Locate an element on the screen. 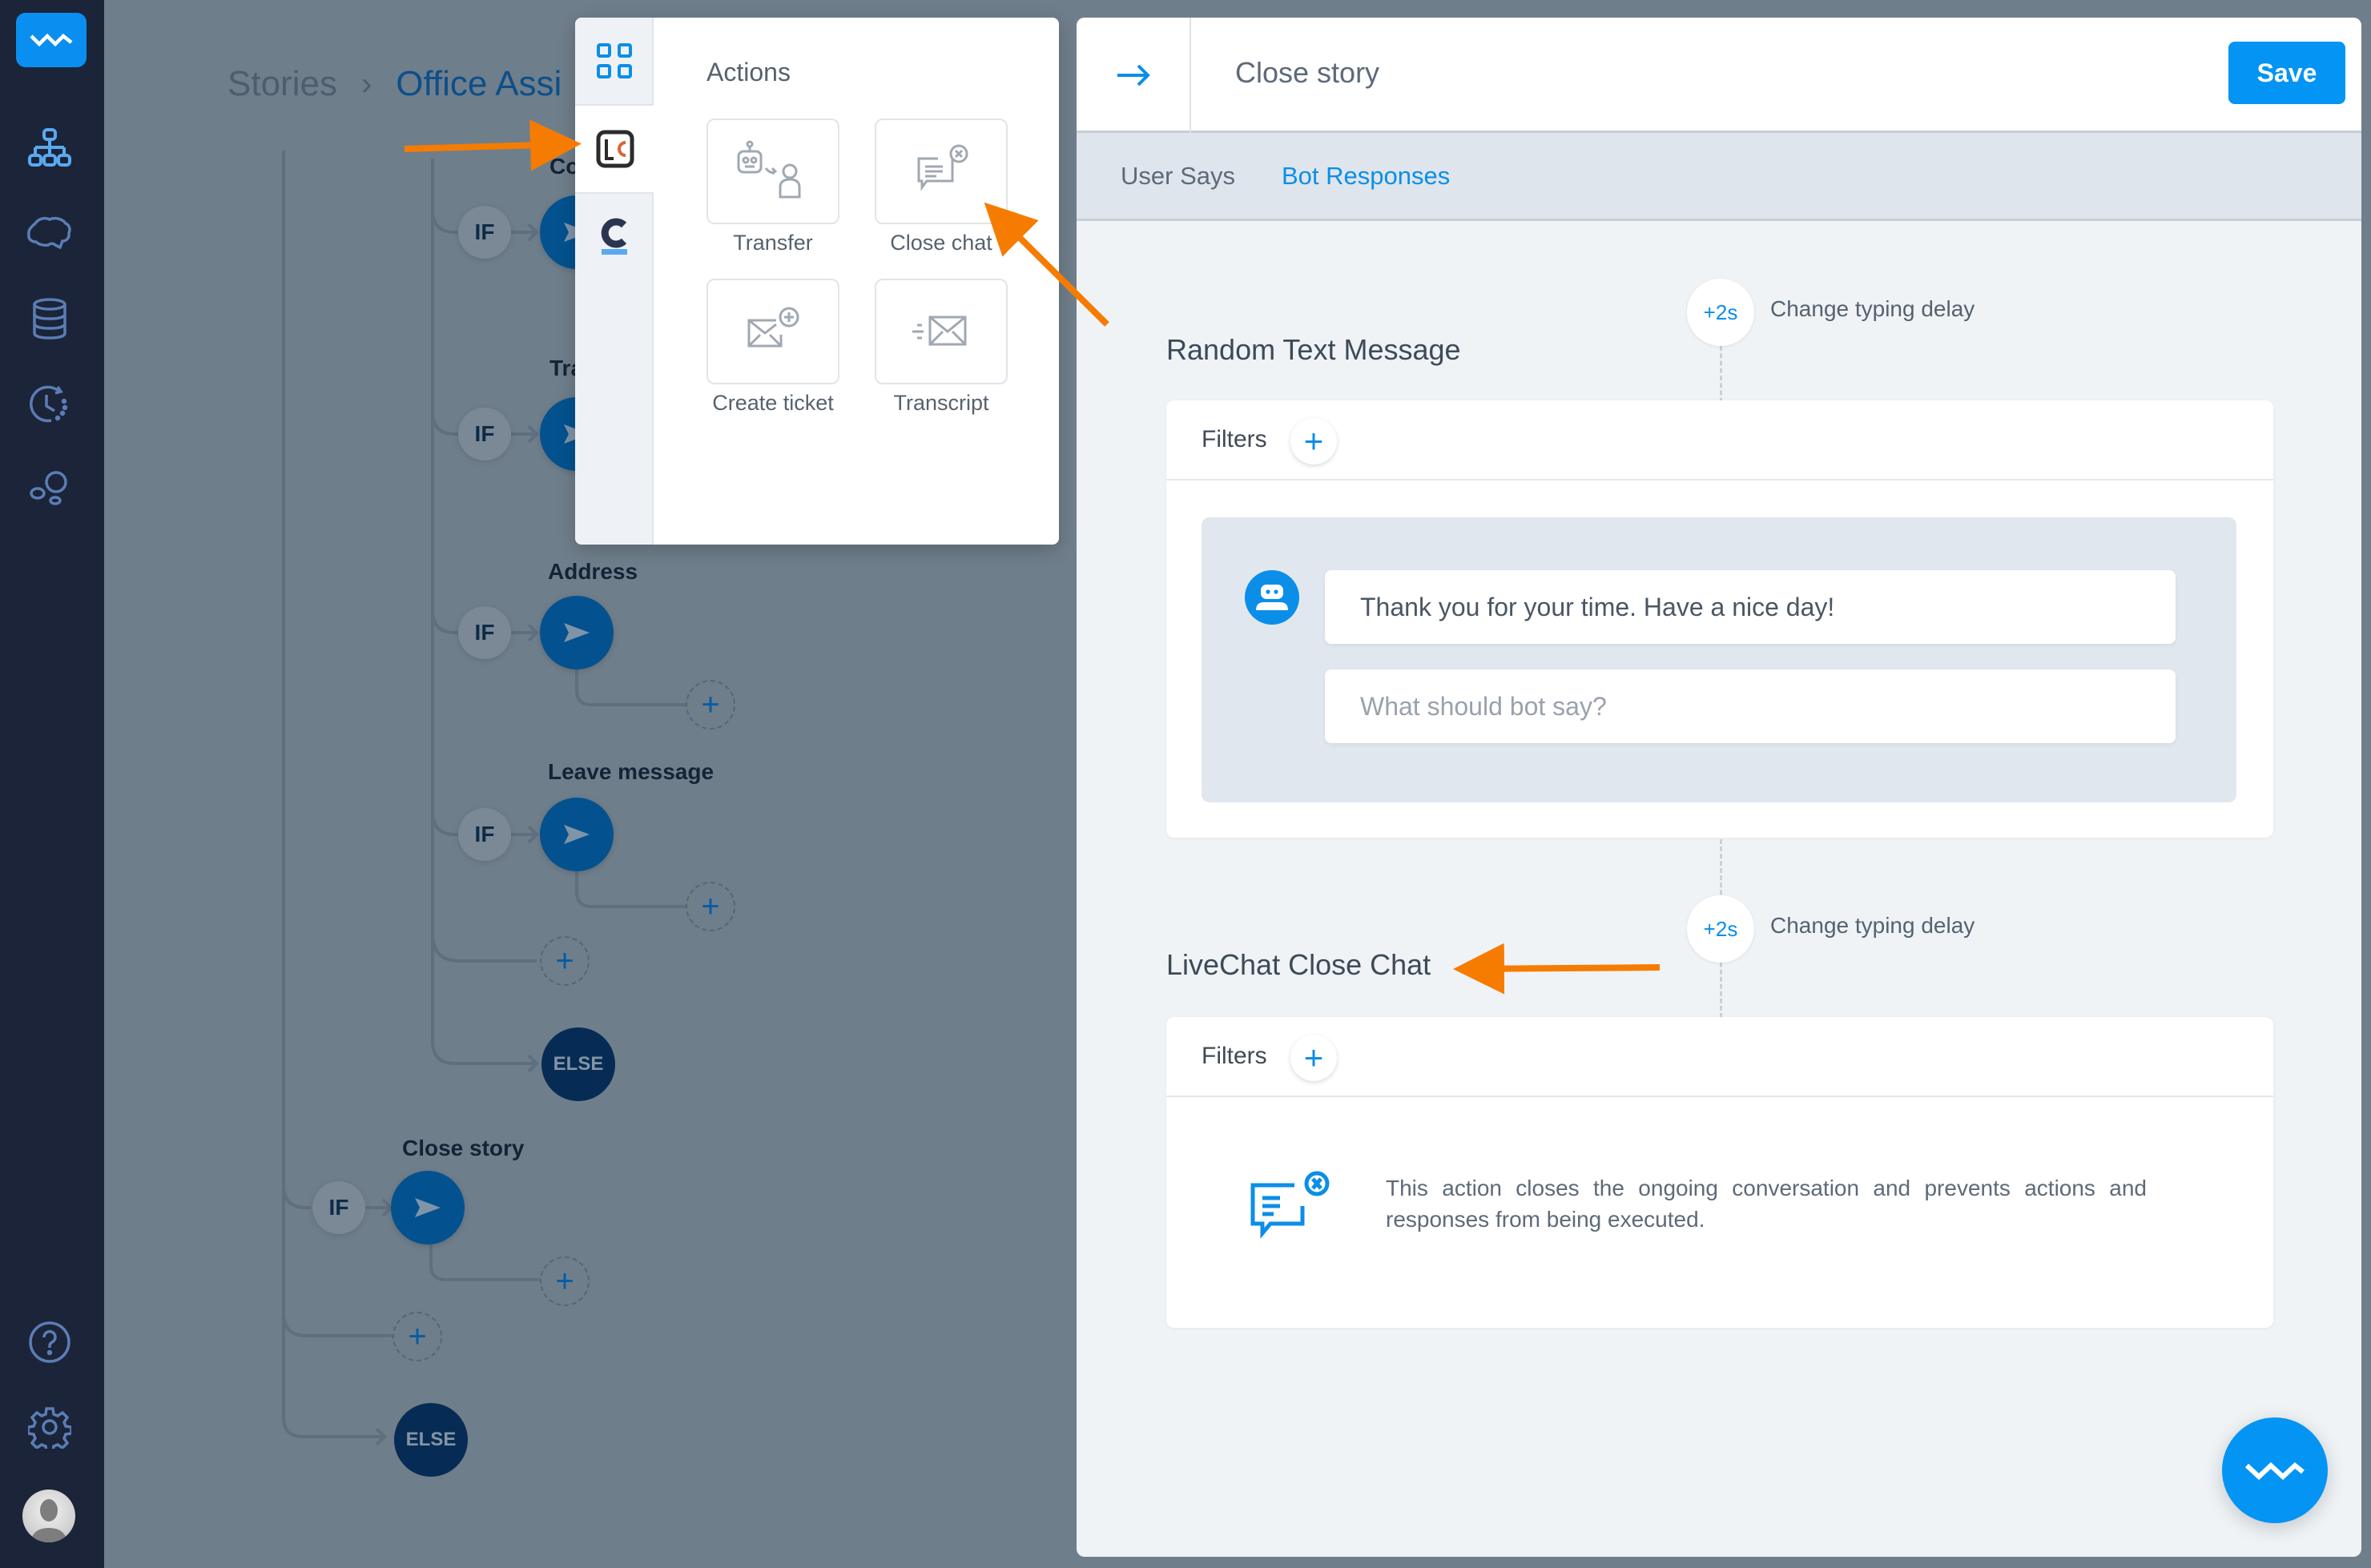 This screenshot has height=1568, width=2371. avatar is located at coordinates (48, 1516).